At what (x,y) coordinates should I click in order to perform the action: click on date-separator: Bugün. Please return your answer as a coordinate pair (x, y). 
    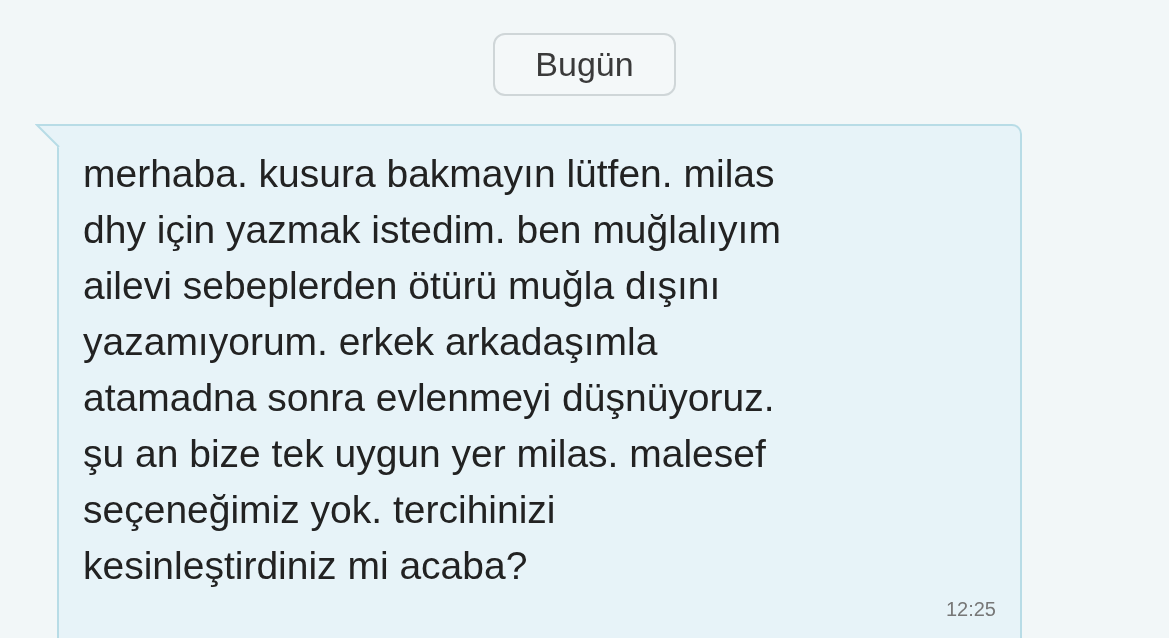
    Looking at the image, I should click on (584, 64).